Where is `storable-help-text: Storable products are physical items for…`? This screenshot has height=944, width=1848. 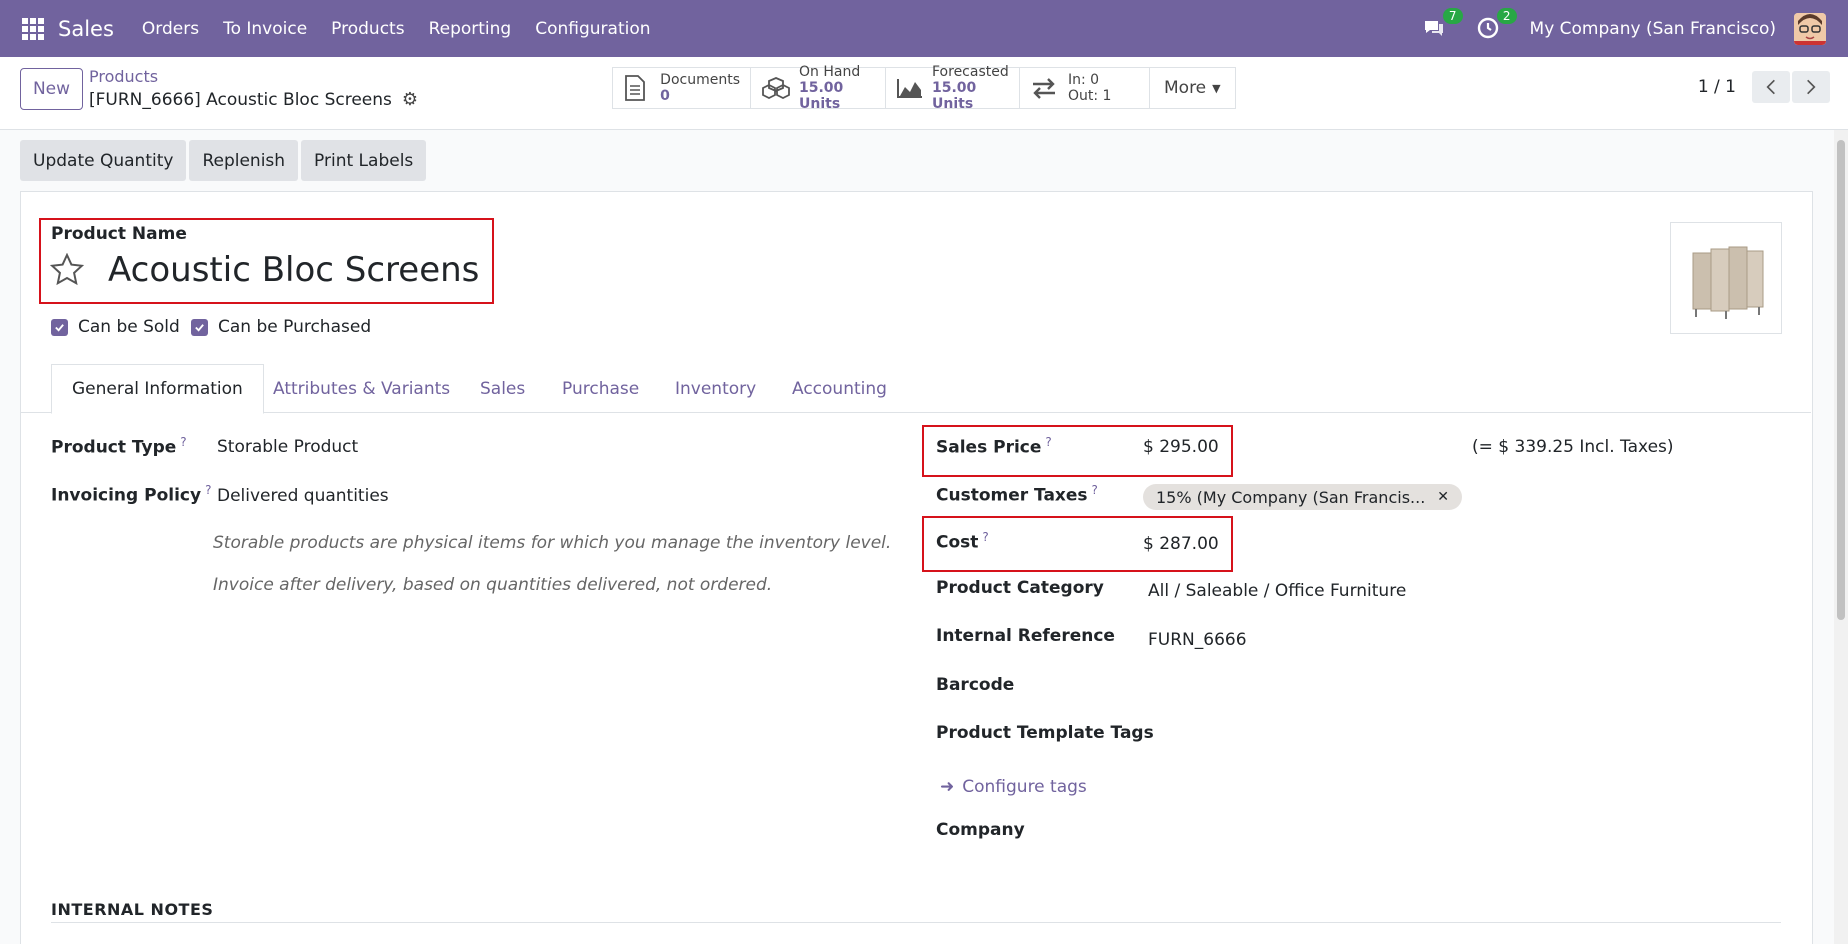
storable-help-text: Storable products are physical items for… is located at coordinates (552, 543).